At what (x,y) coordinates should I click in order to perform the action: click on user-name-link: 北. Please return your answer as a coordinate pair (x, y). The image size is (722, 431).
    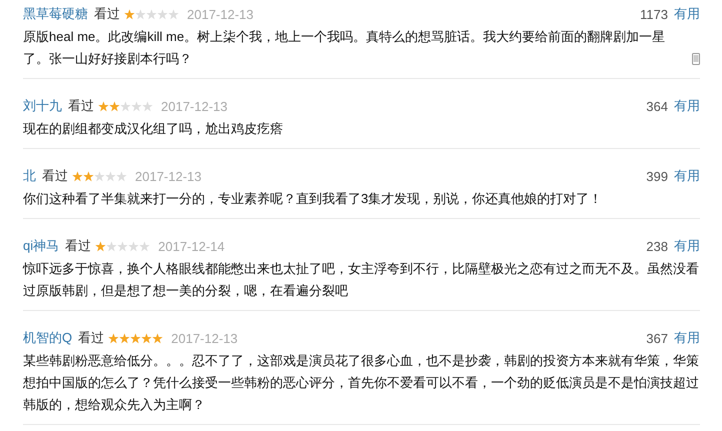
    Looking at the image, I should click on (29, 176).